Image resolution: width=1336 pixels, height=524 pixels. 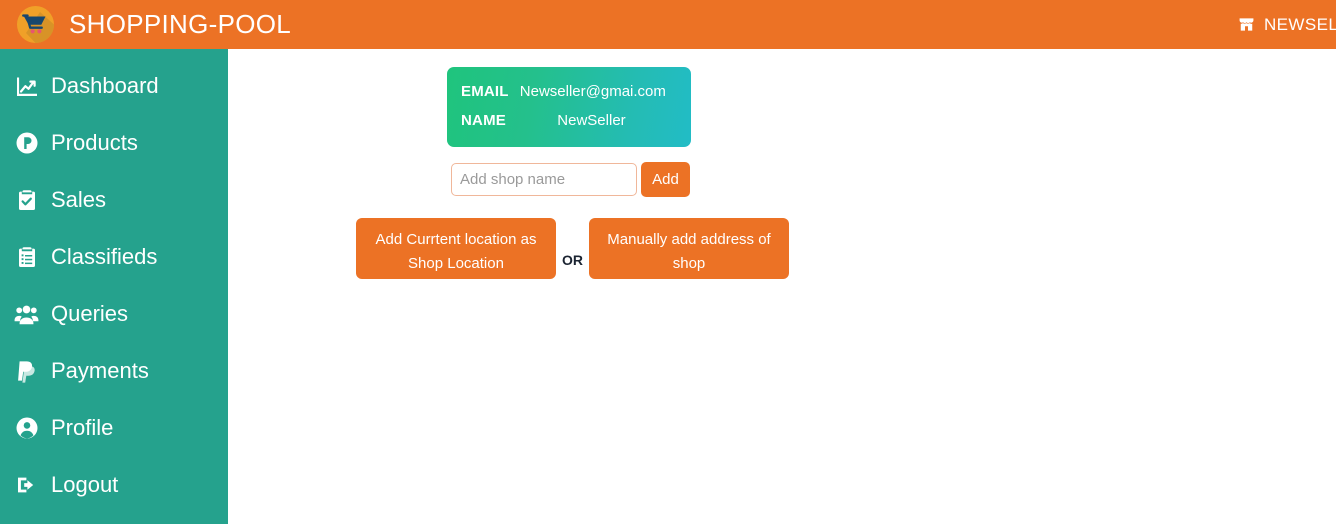 I want to click on add-current-location-button: Add Currtent location as Shop Location, so click(x=456, y=248).